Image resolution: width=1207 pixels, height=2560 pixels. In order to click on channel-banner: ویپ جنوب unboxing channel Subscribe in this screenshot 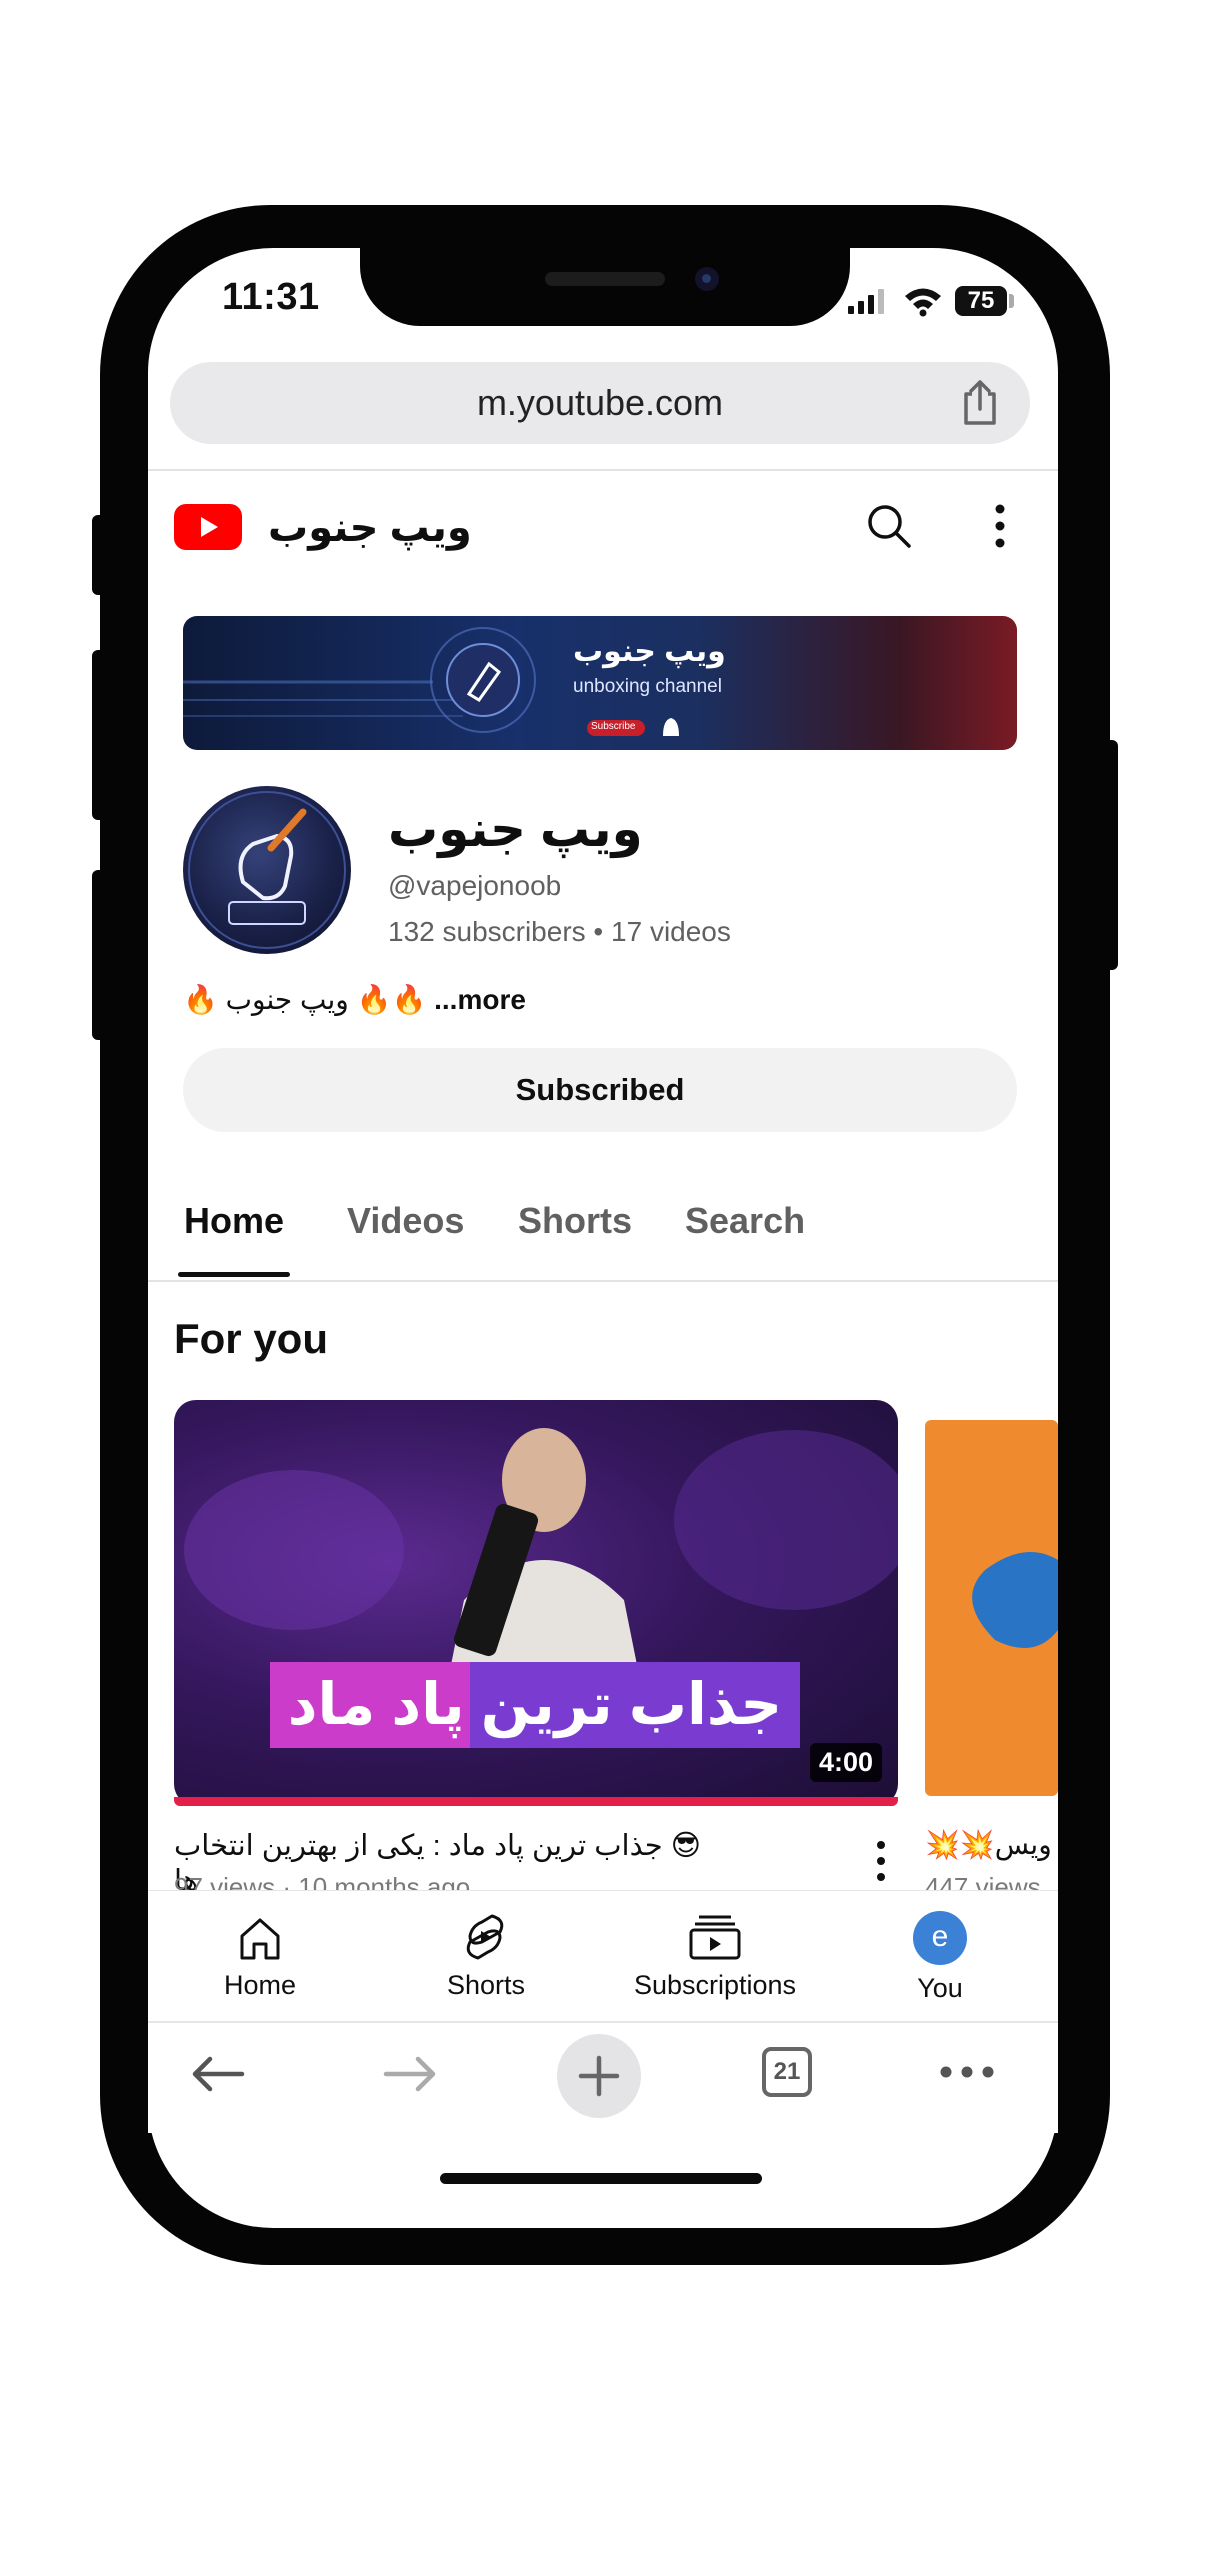, I will do `click(600, 683)`.